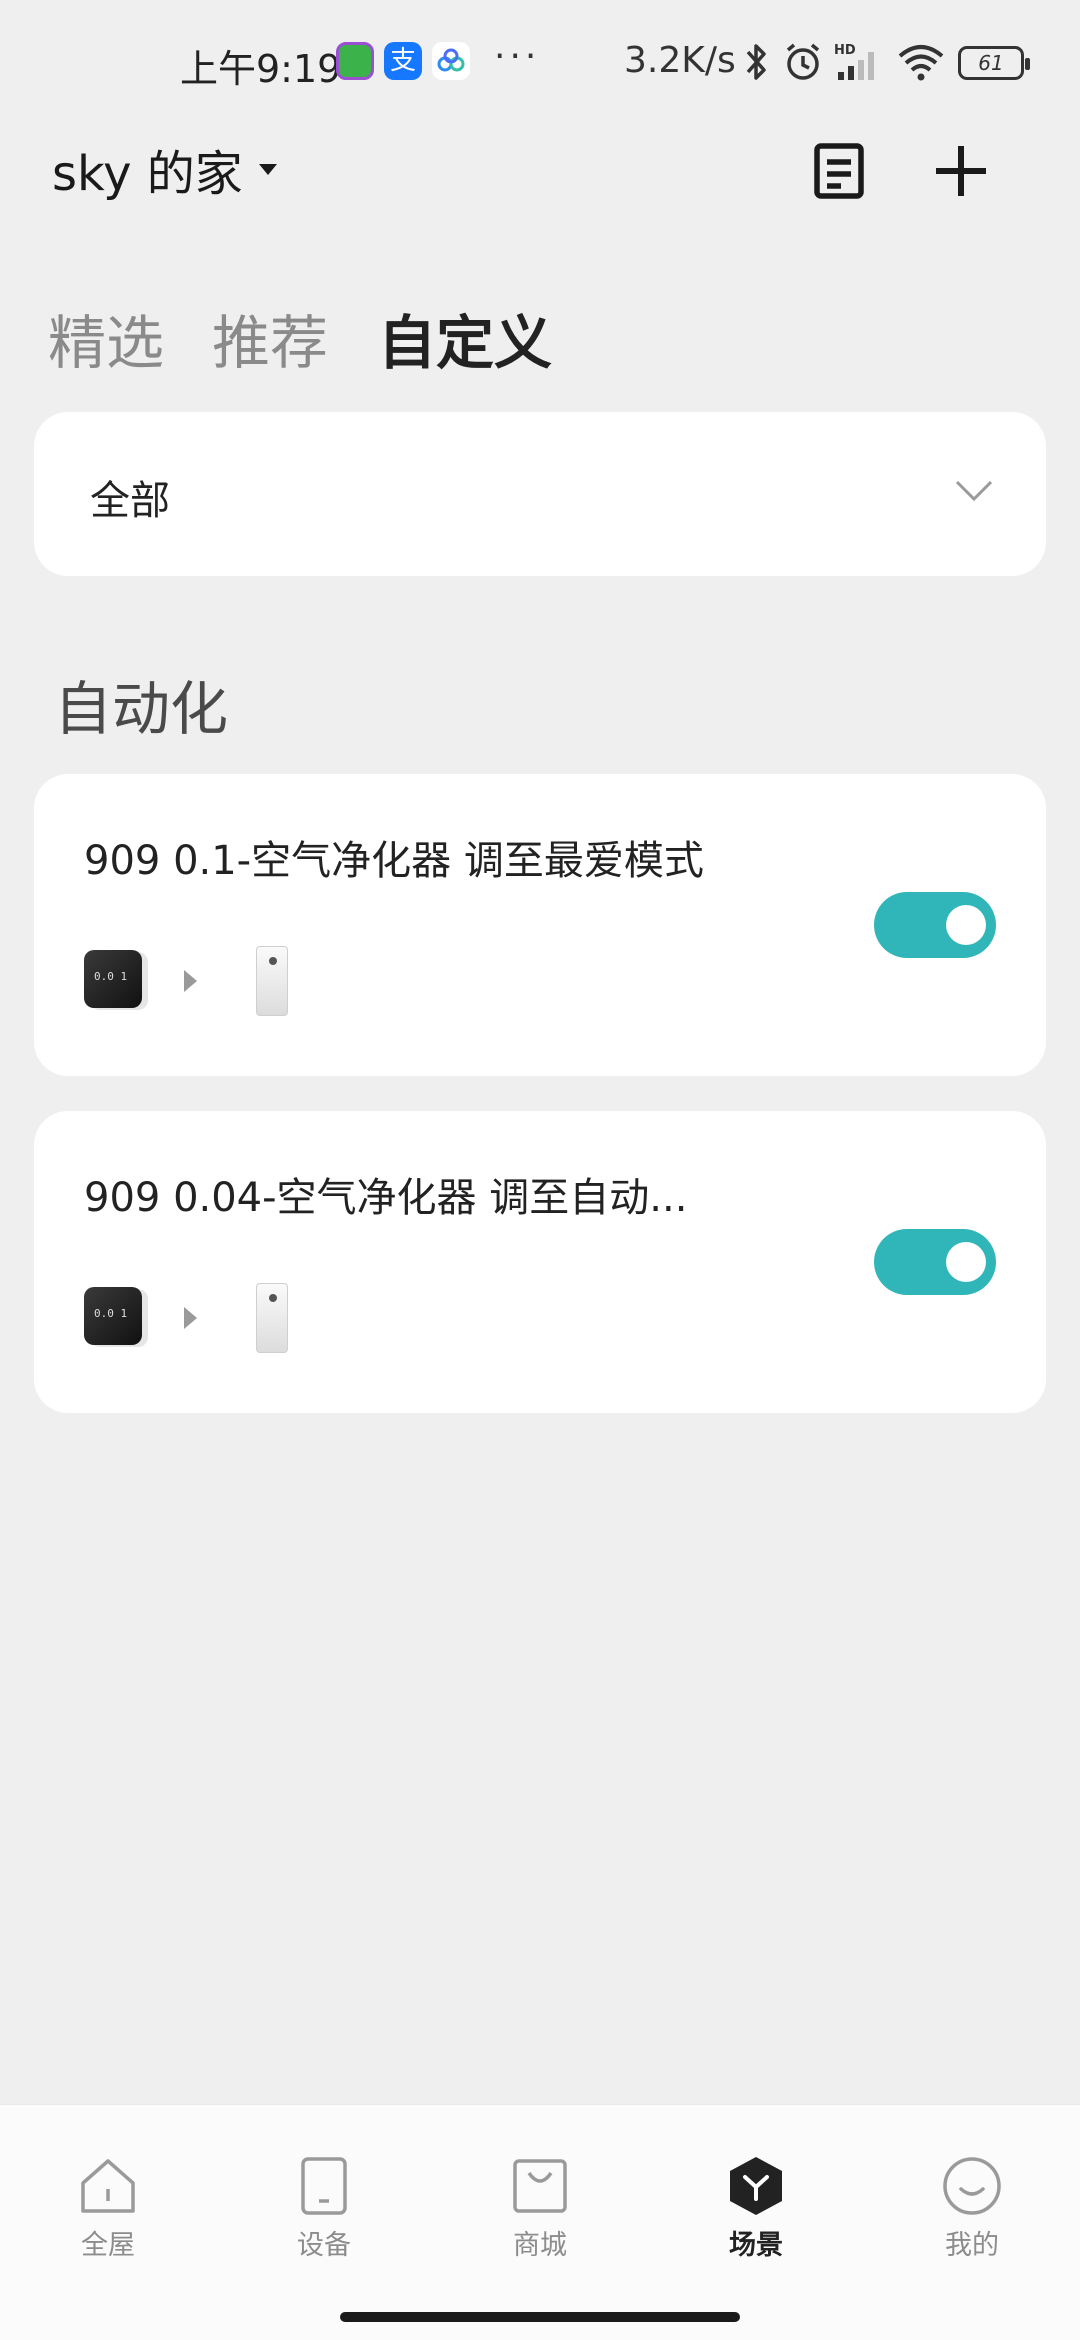 This screenshot has width=1080, height=2340. I want to click on nav-item-devices: 设备, so click(324, 2208).